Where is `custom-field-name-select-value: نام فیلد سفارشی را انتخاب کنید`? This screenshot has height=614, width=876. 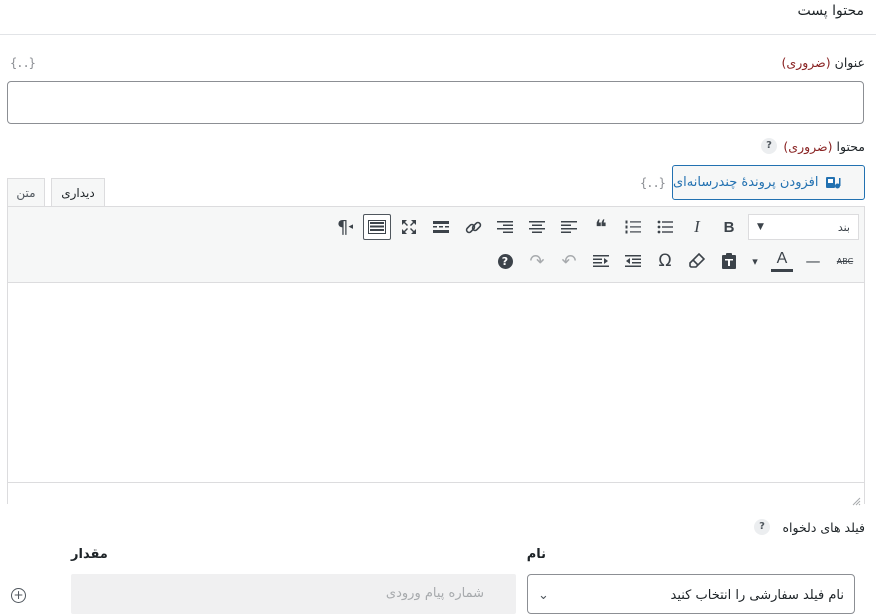 custom-field-name-select-value: نام فیلد سفارشی را انتخاب کنید is located at coordinates (757, 595).